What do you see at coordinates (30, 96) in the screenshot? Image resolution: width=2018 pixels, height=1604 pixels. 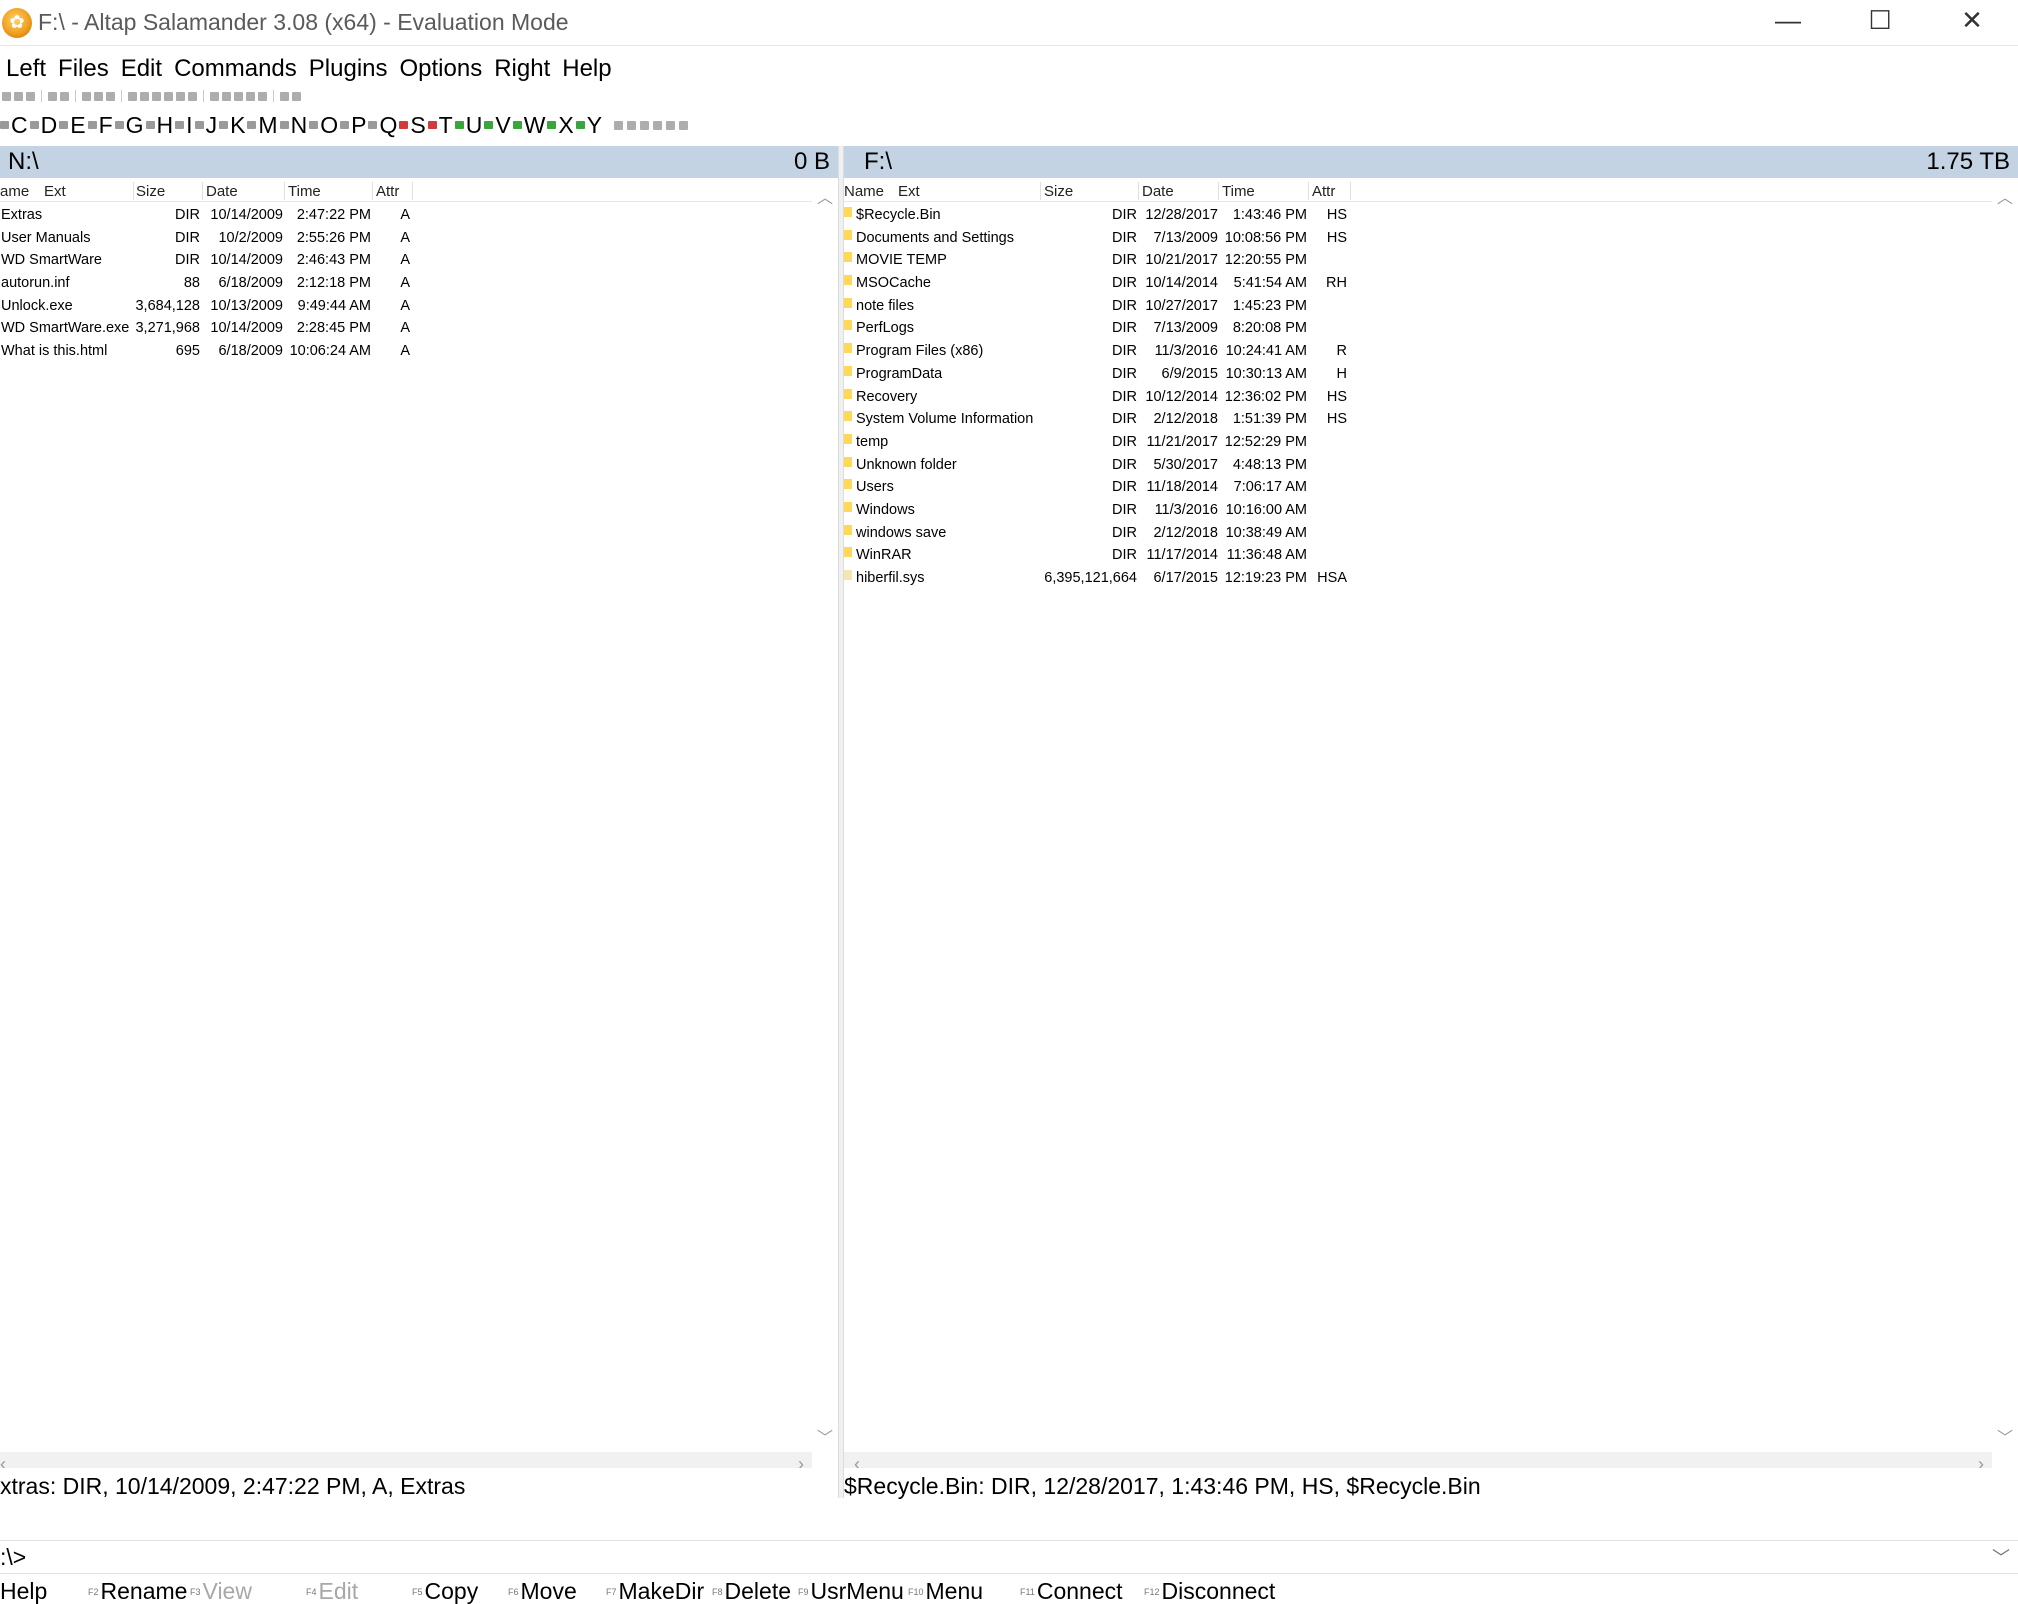 I see `forward-icon` at bounding box center [30, 96].